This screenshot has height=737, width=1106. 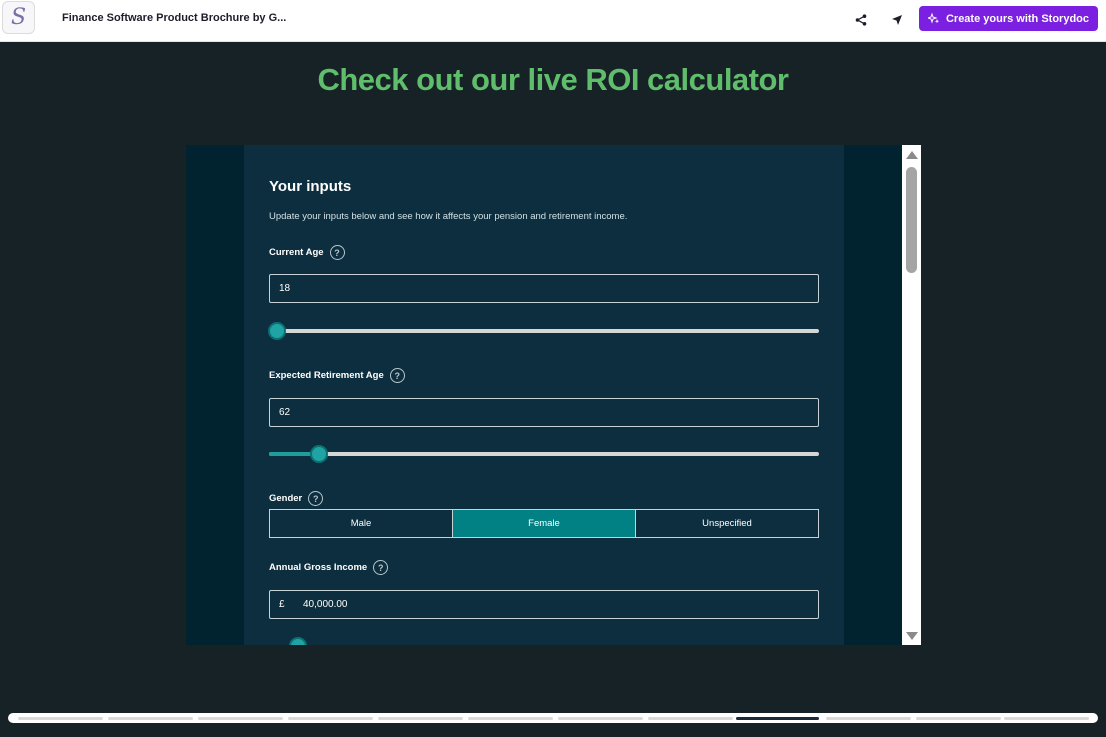 I want to click on gender-option-unspecified: Unspecified, so click(x=727, y=523).